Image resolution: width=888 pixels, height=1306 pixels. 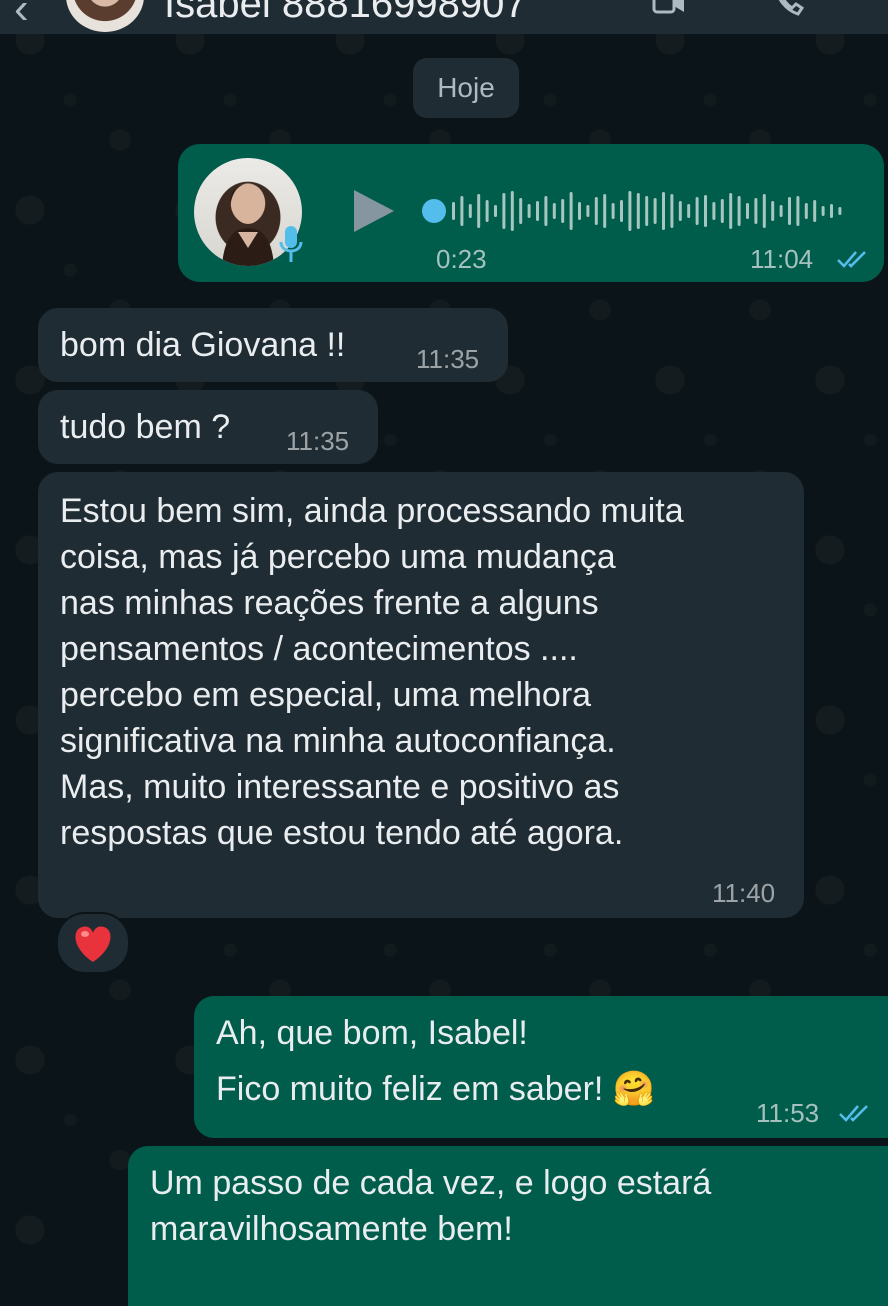 I want to click on contact-name: Isabel 88816998907, so click(x=345, y=13).